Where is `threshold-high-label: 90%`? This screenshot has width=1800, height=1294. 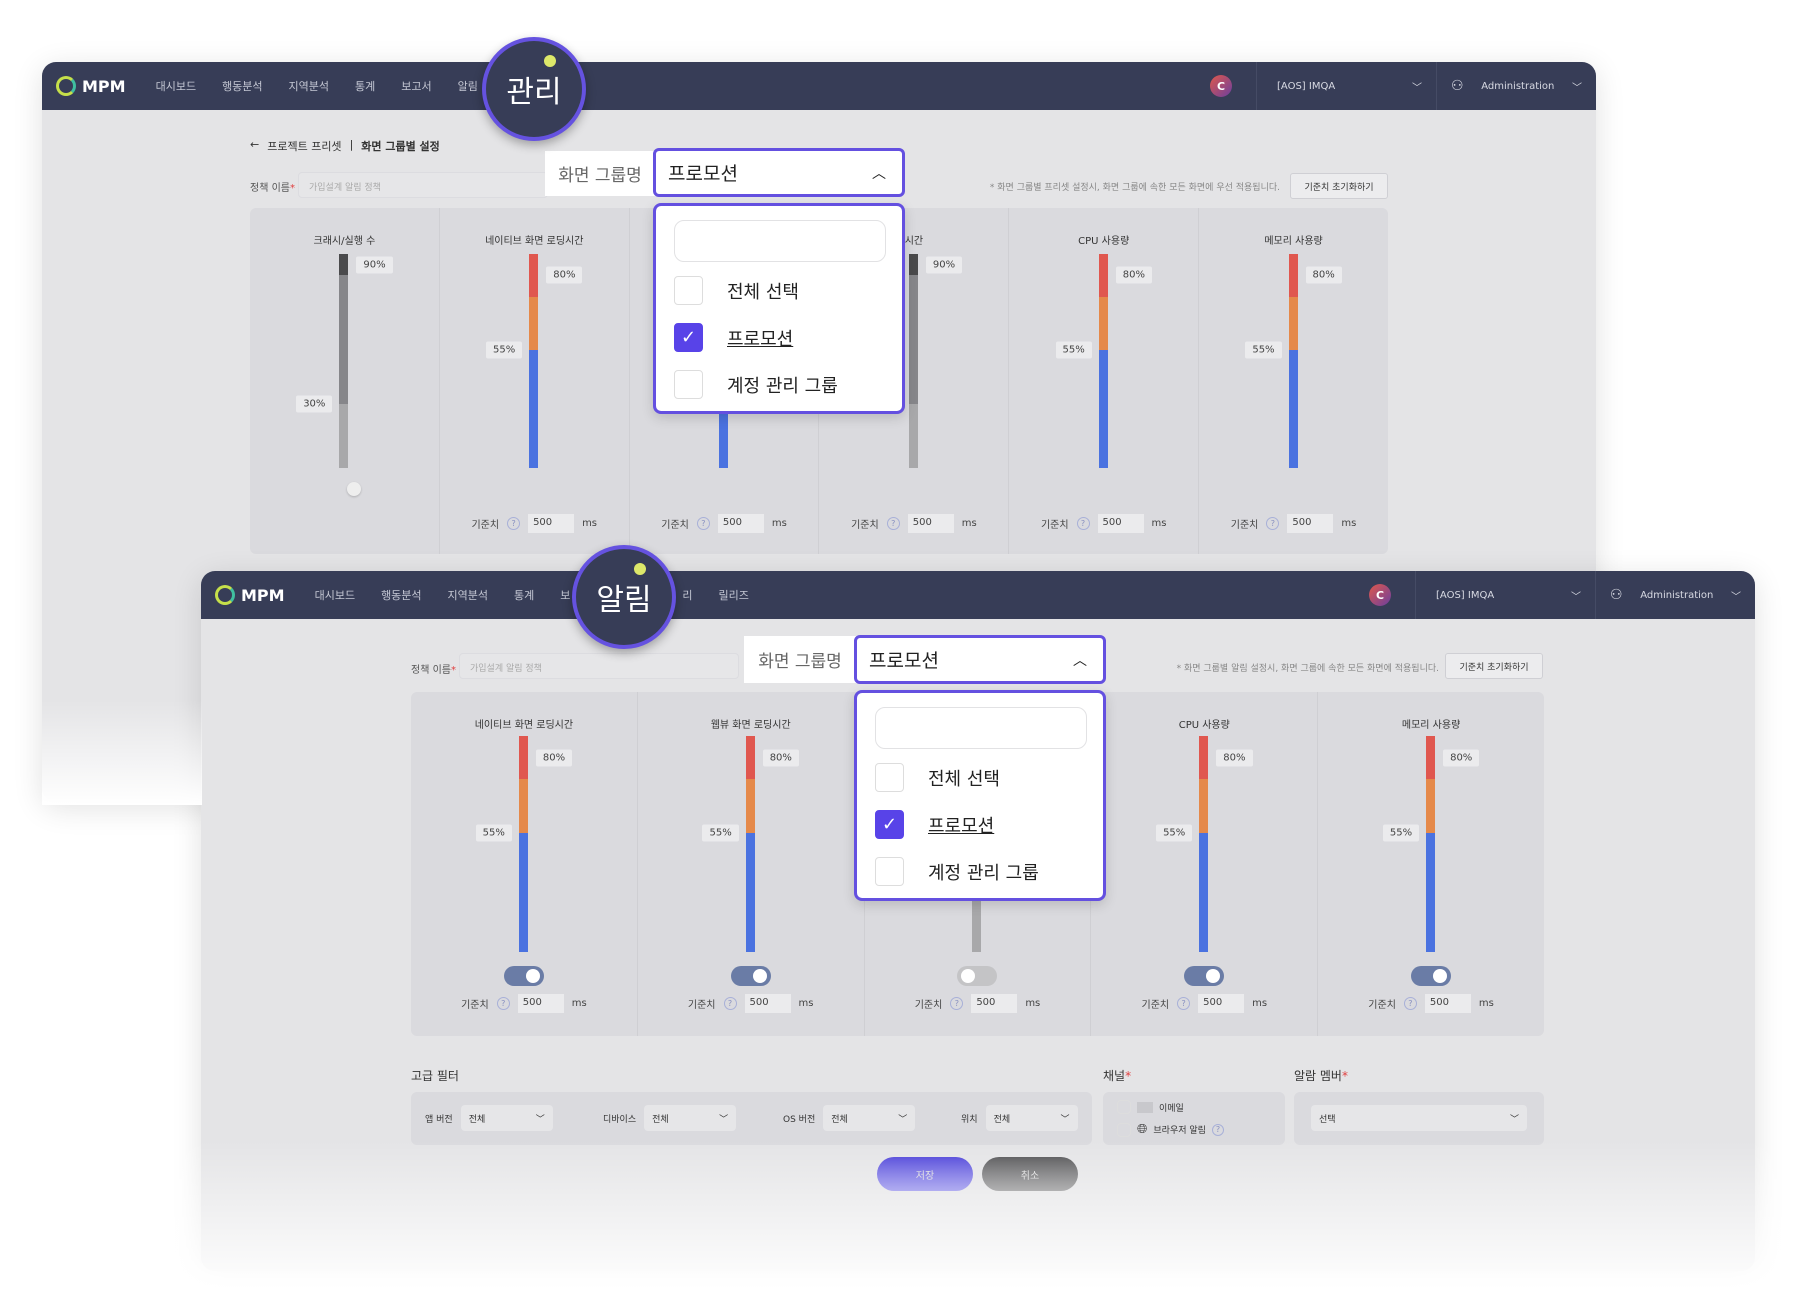
threshold-high-label: 90% is located at coordinates (944, 265).